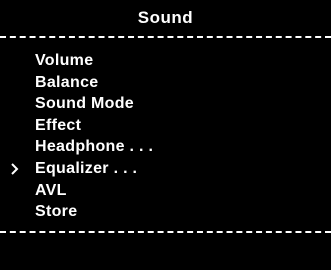  What do you see at coordinates (51, 190) in the screenshot?
I see `menu-item-label: AVL` at bounding box center [51, 190].